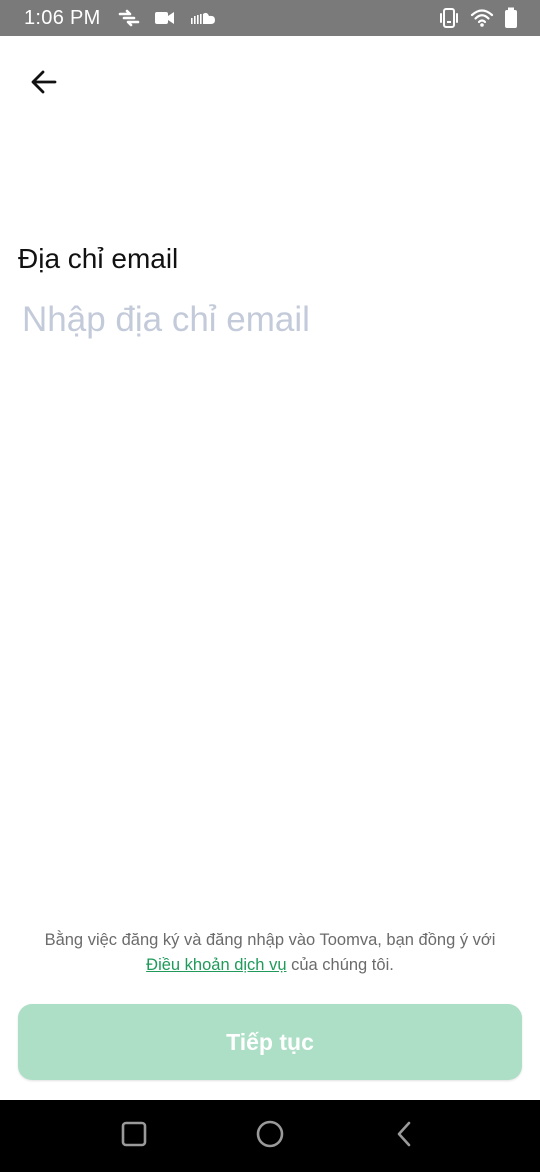 This screenshot has width=540, height=1172. I want to click on status-left-icons, so click(167, 18).